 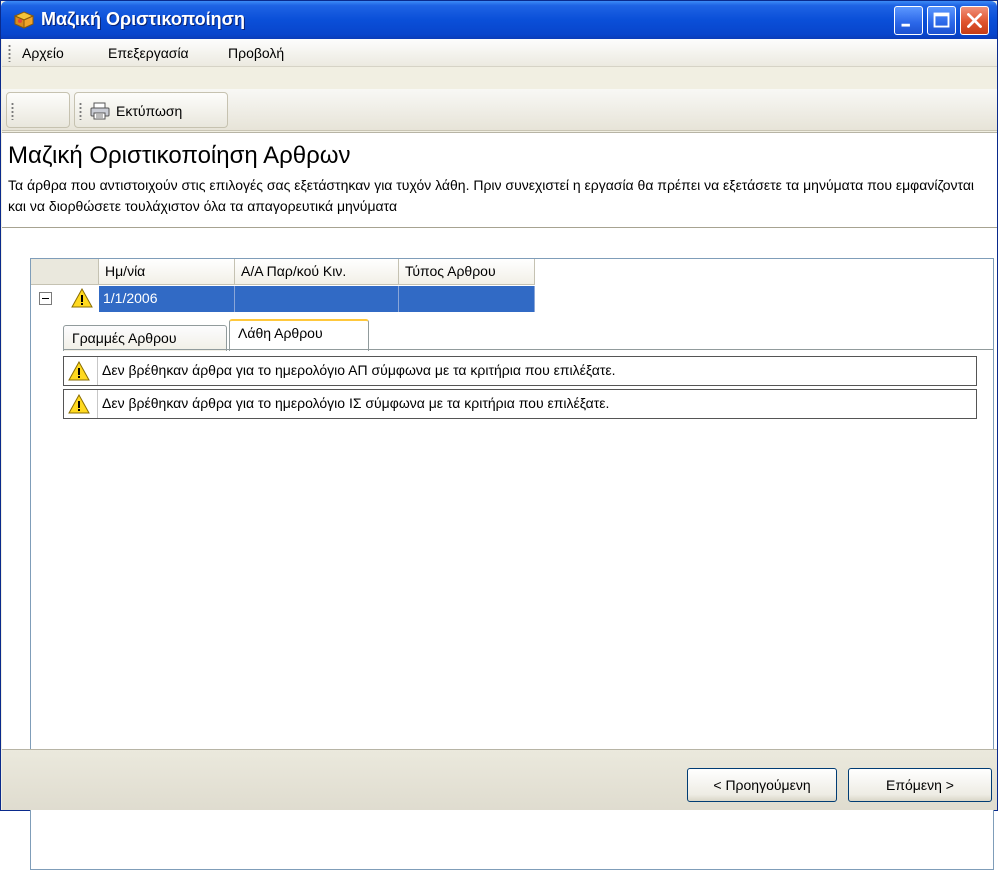 What do you see at coordinates (256, 53) in the screenshot?
I see `menu-view: Προβολή` at bounding box center [256, 53].